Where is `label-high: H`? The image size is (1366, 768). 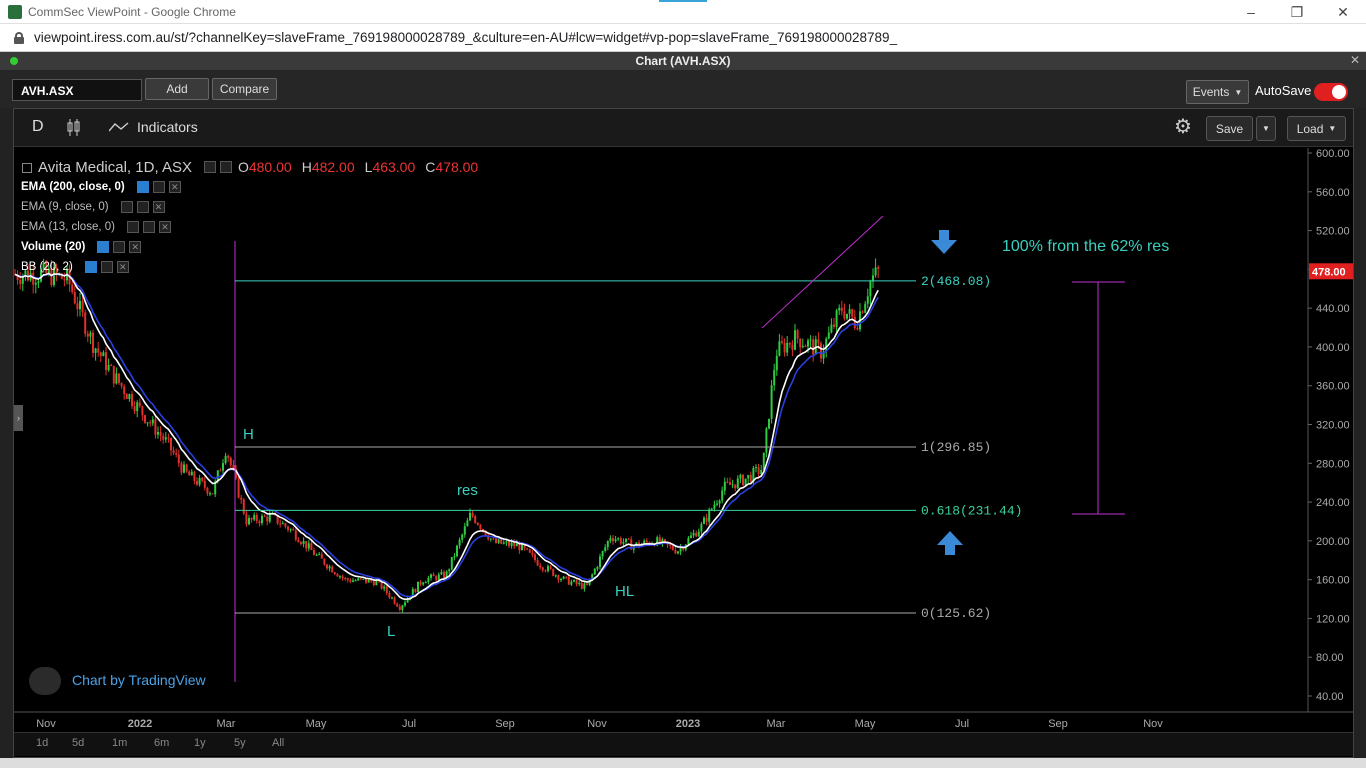
label-high: H is located at coordinates (248, 434).